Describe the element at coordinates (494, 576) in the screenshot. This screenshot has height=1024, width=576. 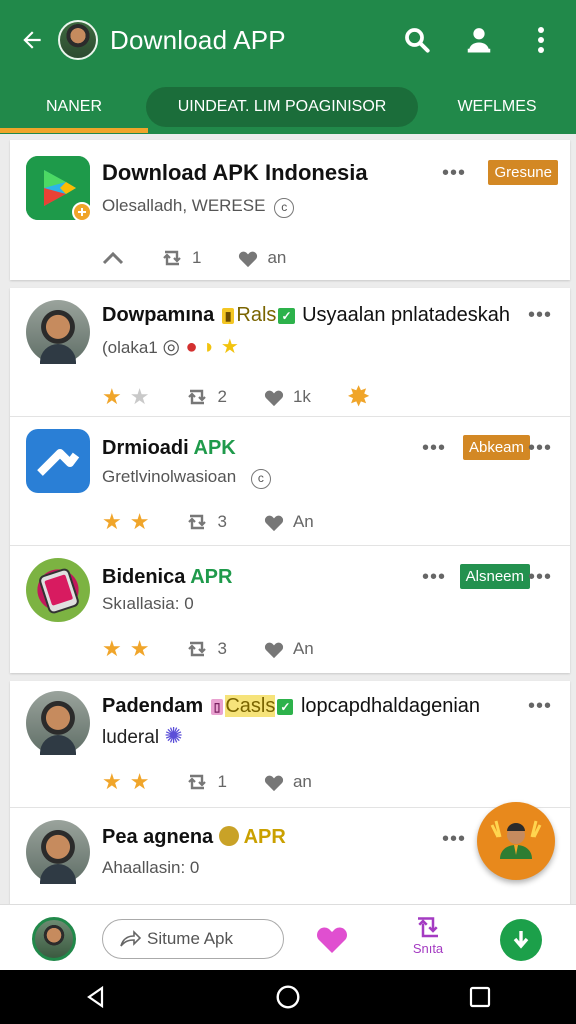
I see `status-badge: Alsneem` at that location.